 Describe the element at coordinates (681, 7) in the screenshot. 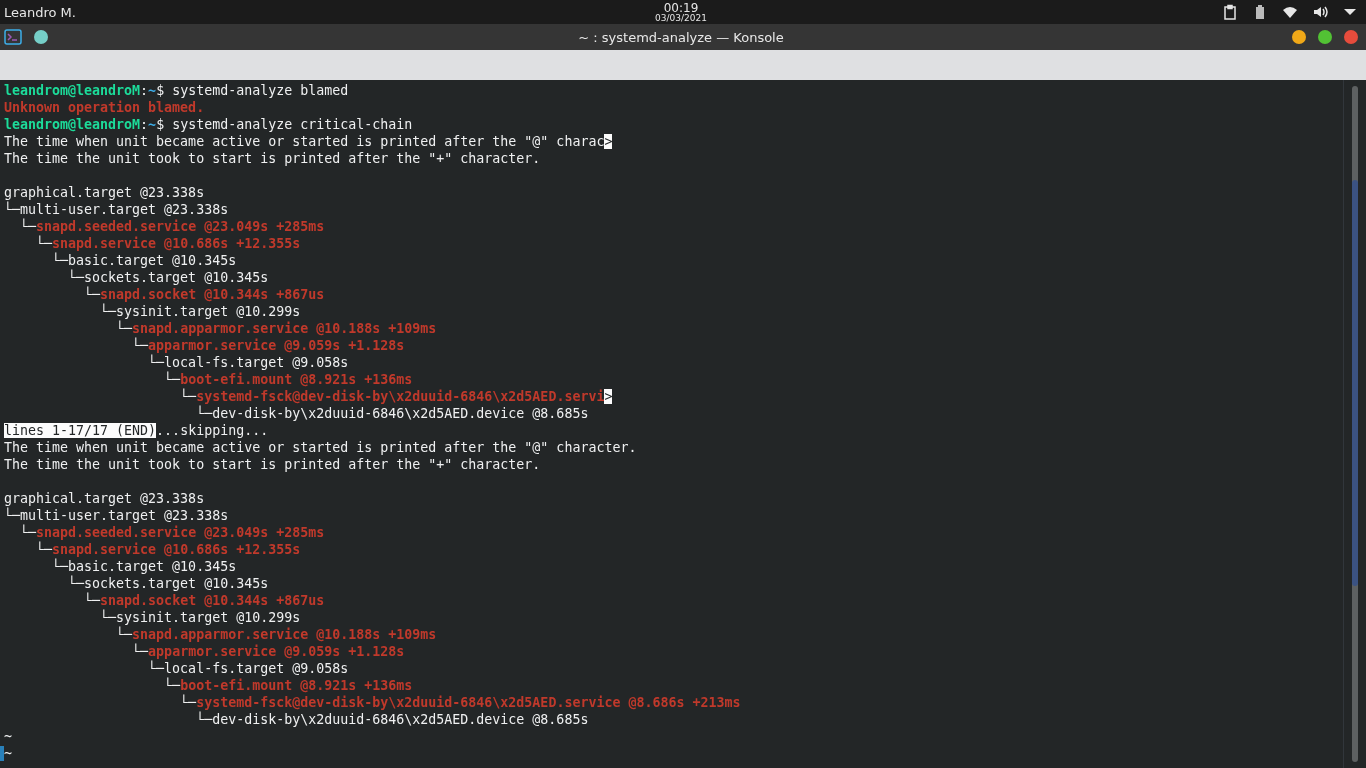

I see `clock-time: 00:19` at that location.